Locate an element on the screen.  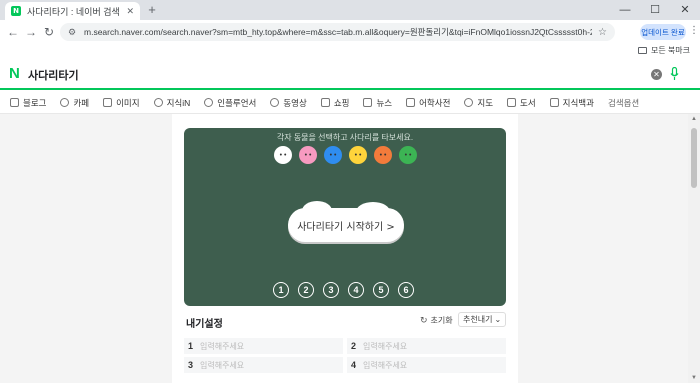
bet-number: 3 is located at coordinates (191, 365).